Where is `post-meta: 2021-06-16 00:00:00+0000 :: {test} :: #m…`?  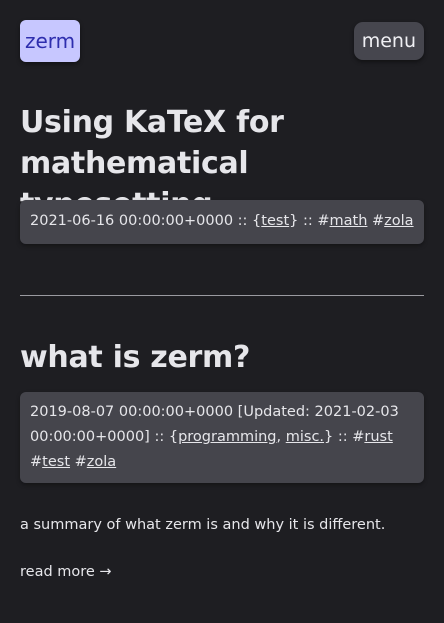 post-meta: 2021-06-16 00:00:00+0000 :: {test} :: #m… is located at coordinates (222, 222).